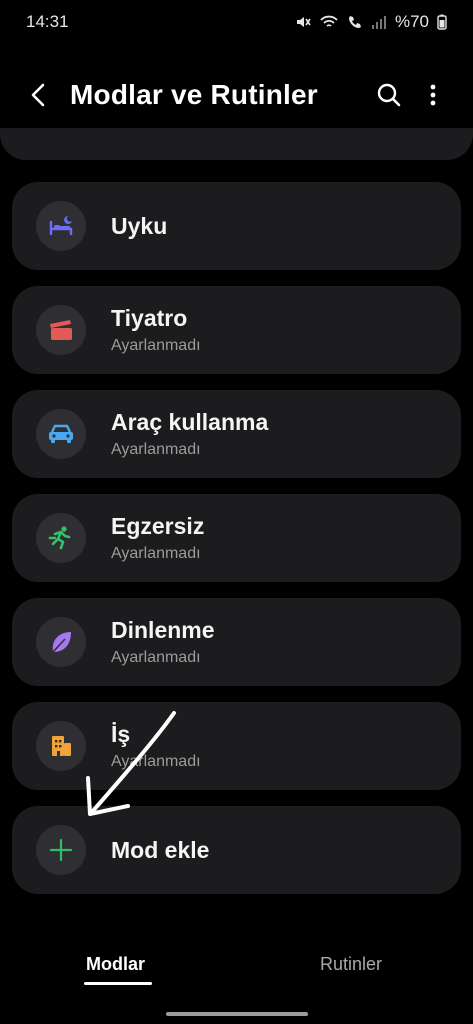 Image resolution: width=473 pixels, height=1024 pixels. Describe the element at coordinates (236, 965) in the screenshot. I see `bottom-nav: Modlar Rutinler` at that location.